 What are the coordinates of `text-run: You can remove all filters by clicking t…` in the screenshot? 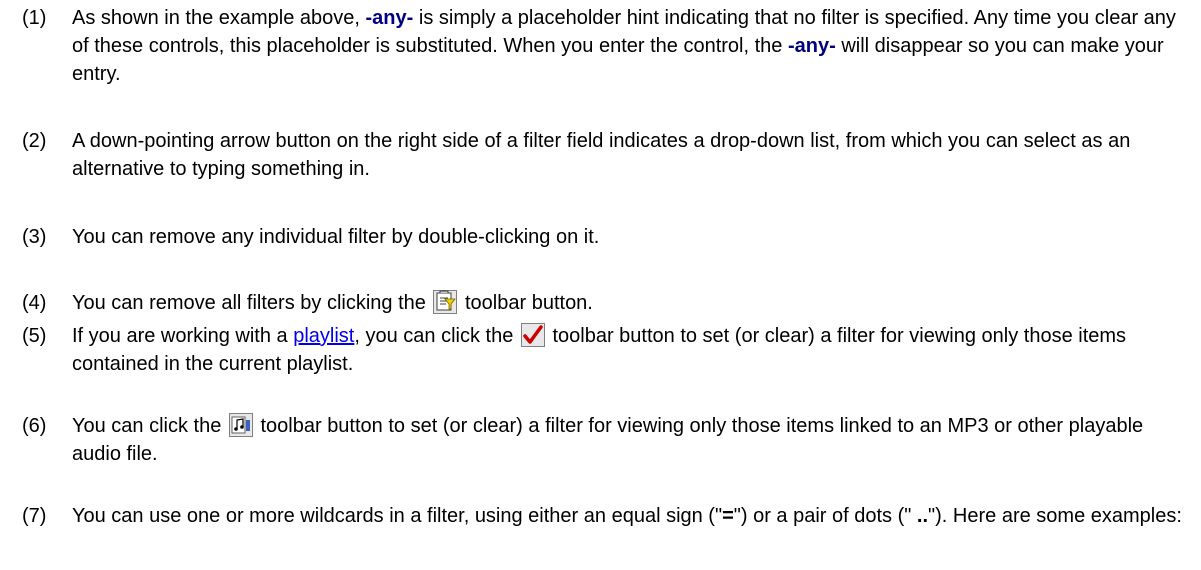 It's located at (252, 303).